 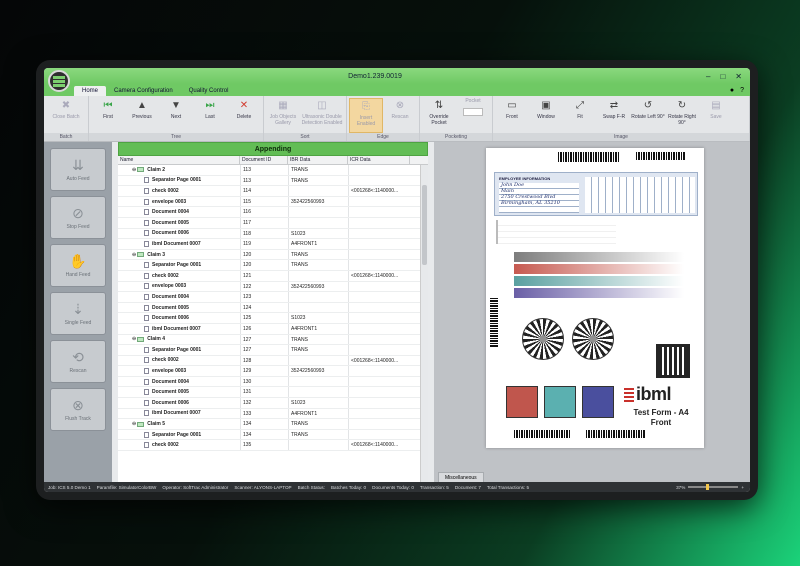 I want to click on ultrasonic-icon: ◫, so click(x=322, y=105).